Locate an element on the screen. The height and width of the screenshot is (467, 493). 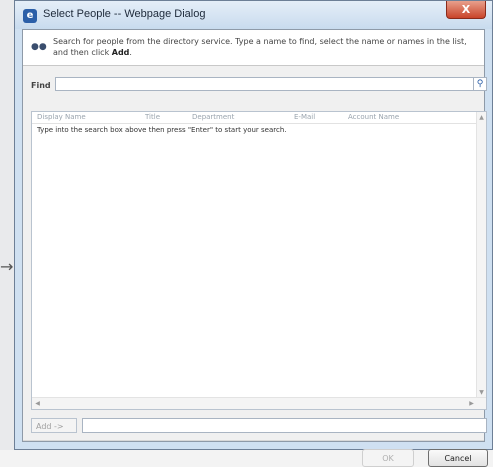
ok-button: OK is located at coordinates (388, 458).